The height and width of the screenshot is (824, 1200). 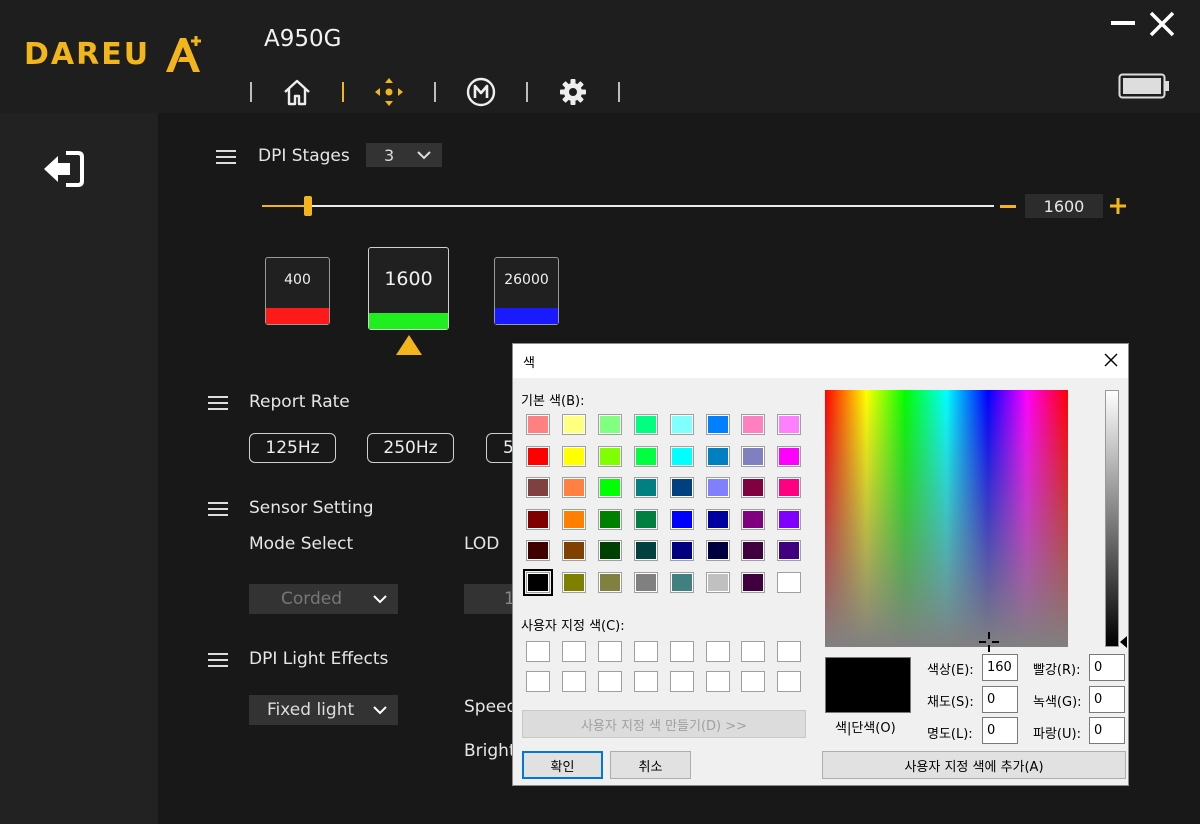 I want to click on define-custom-colors-button: 사용자 지정 색 만들기(D) >>, so click(x=664, y=724).